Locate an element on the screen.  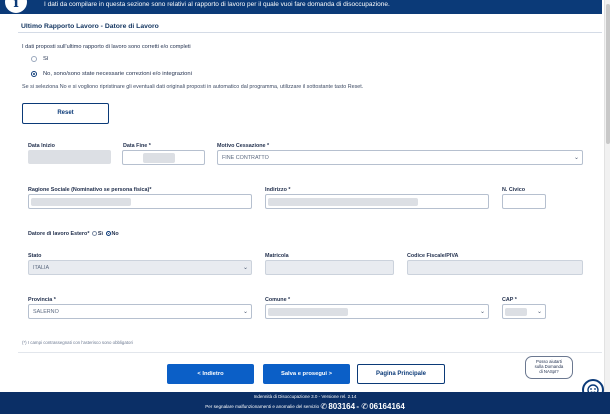
estero-no-label: No is located at coordinates (115, 234).